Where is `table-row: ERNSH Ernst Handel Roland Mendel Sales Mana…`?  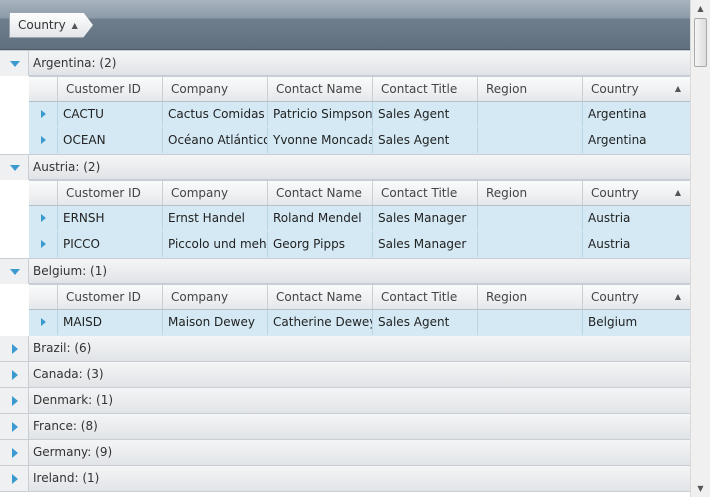 table-row: ERNSH Ernst Handel Roland Mendel Sales Mana… is located at coordinates (359, 219).